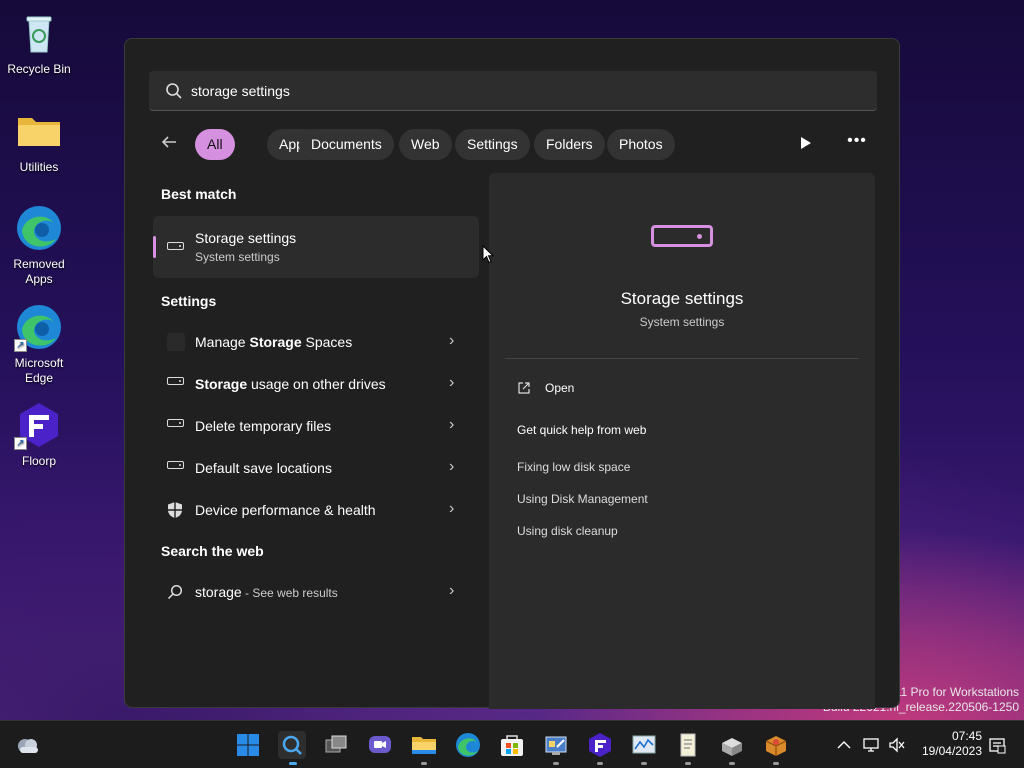 This screenshot has height=768, width=1024. I want to click on best-match-title: Storage settings, so click(246, 238).